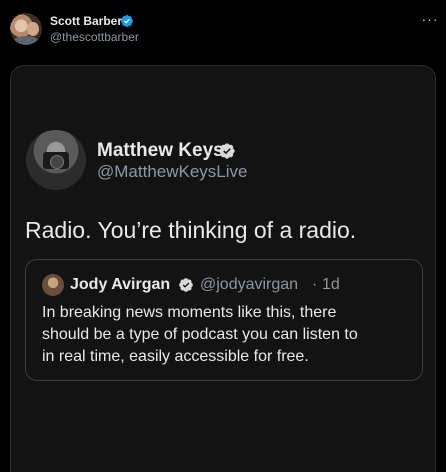  What do you see at coordinates (331, 284) in the screenshot?
I see `quoted-timestamp: 1d` at bounding box center [331, 284].